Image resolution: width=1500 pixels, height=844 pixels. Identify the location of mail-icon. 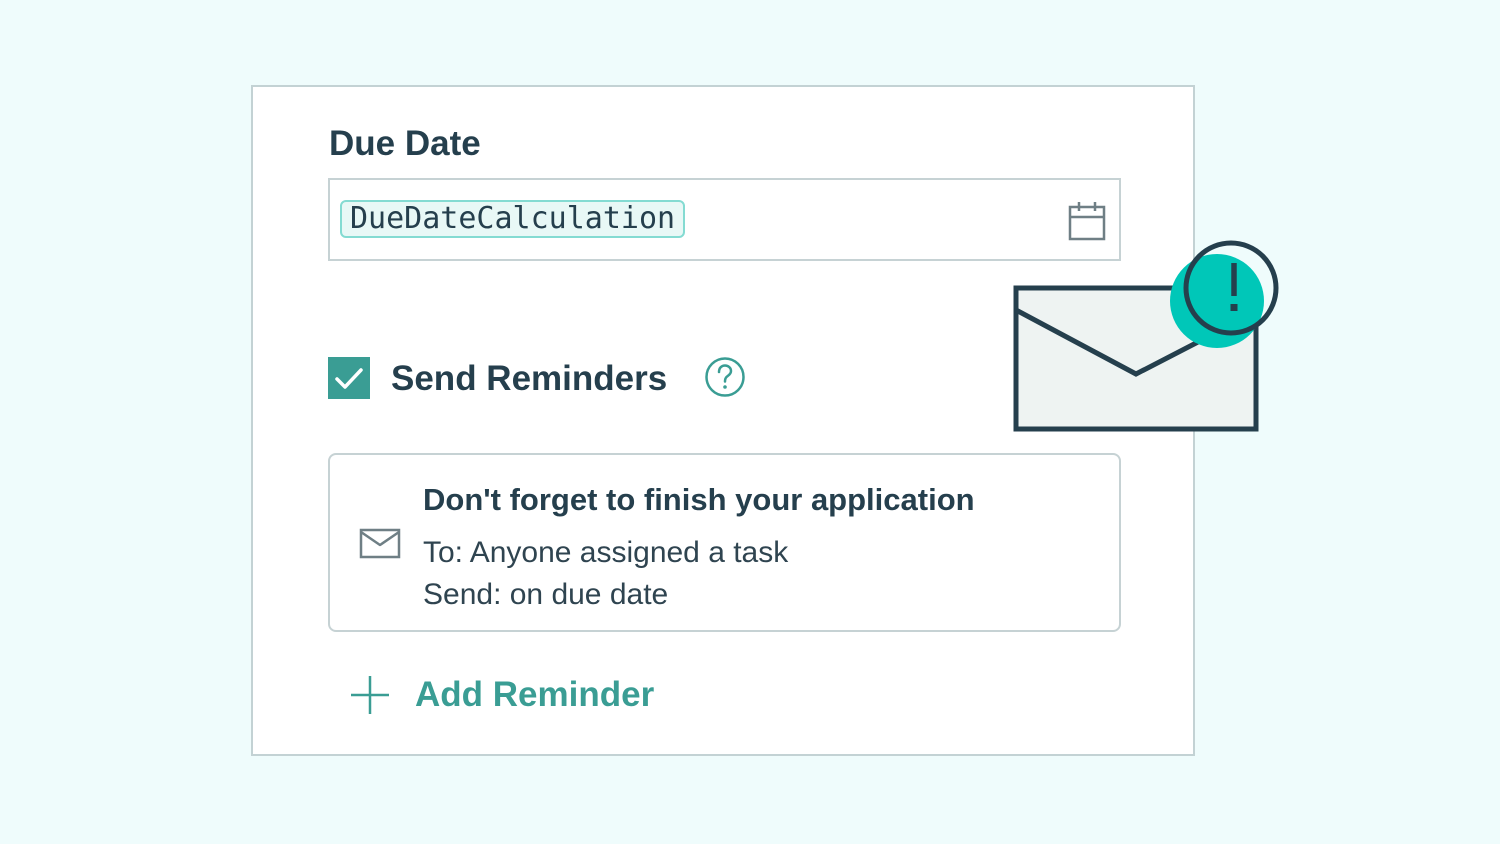
(380, 543).